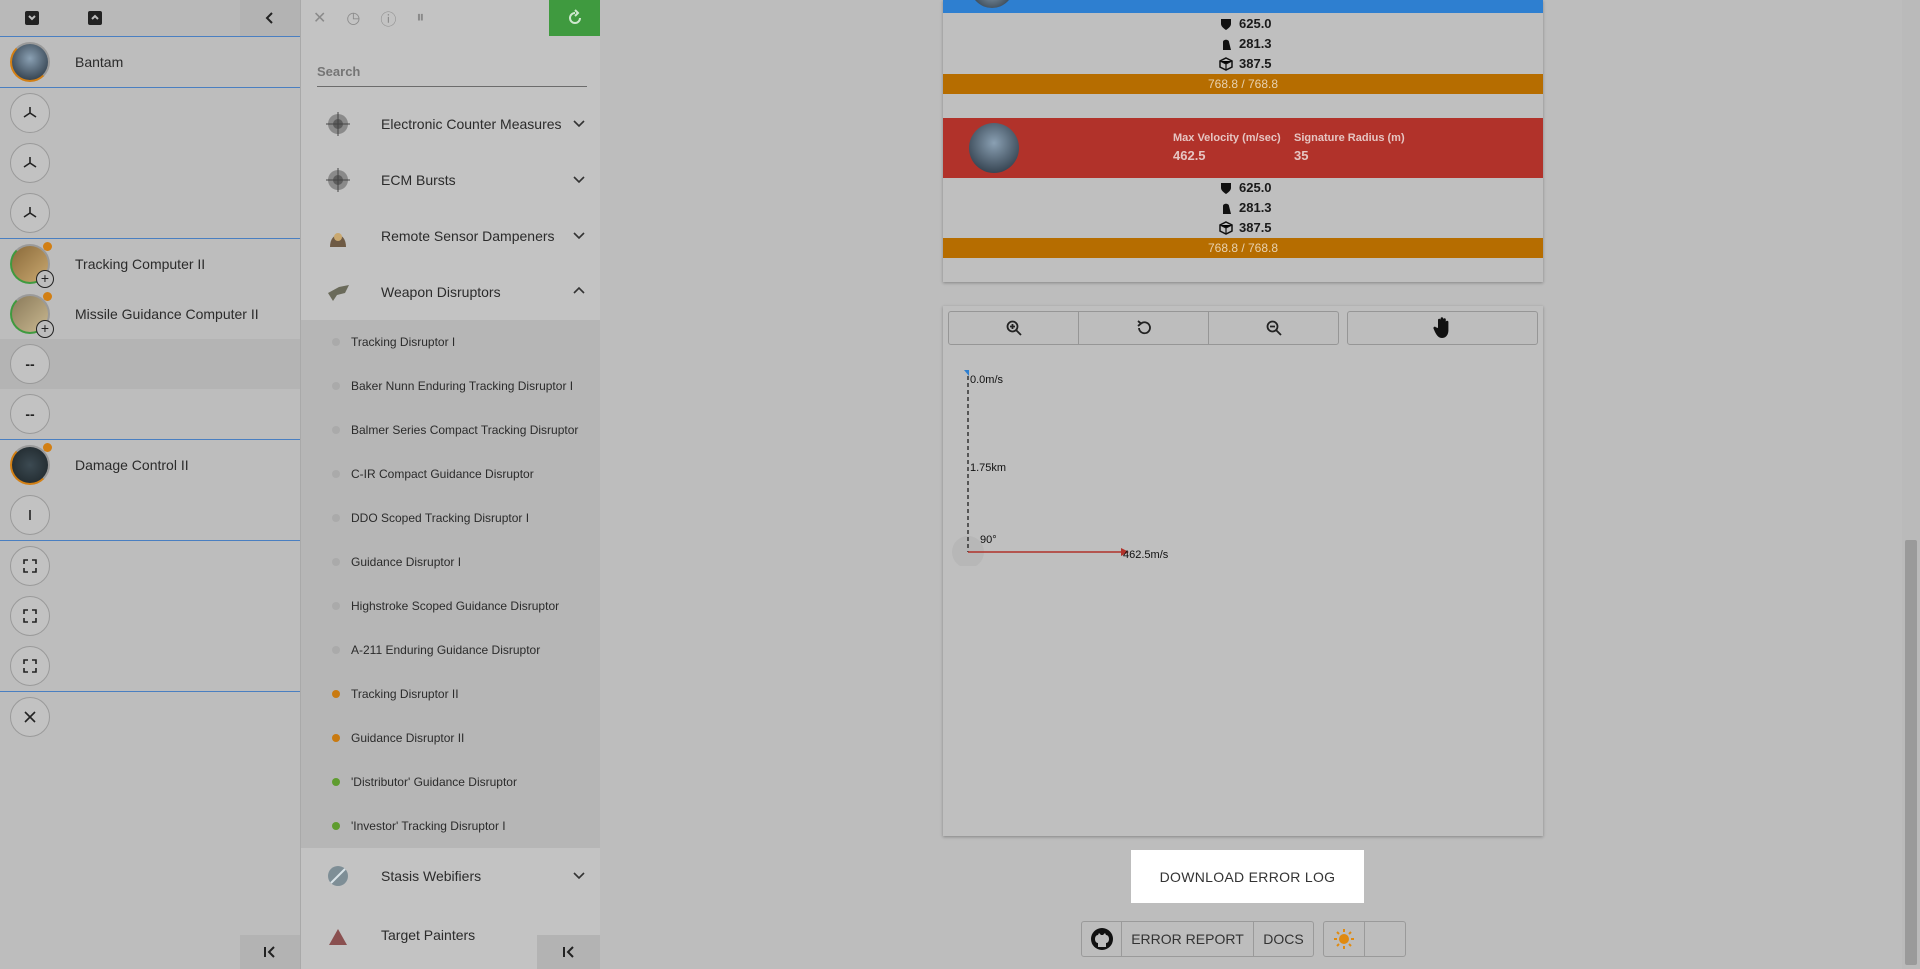 The image size is (1920, 969). I want to click on refresh-button, so click(574, 18).